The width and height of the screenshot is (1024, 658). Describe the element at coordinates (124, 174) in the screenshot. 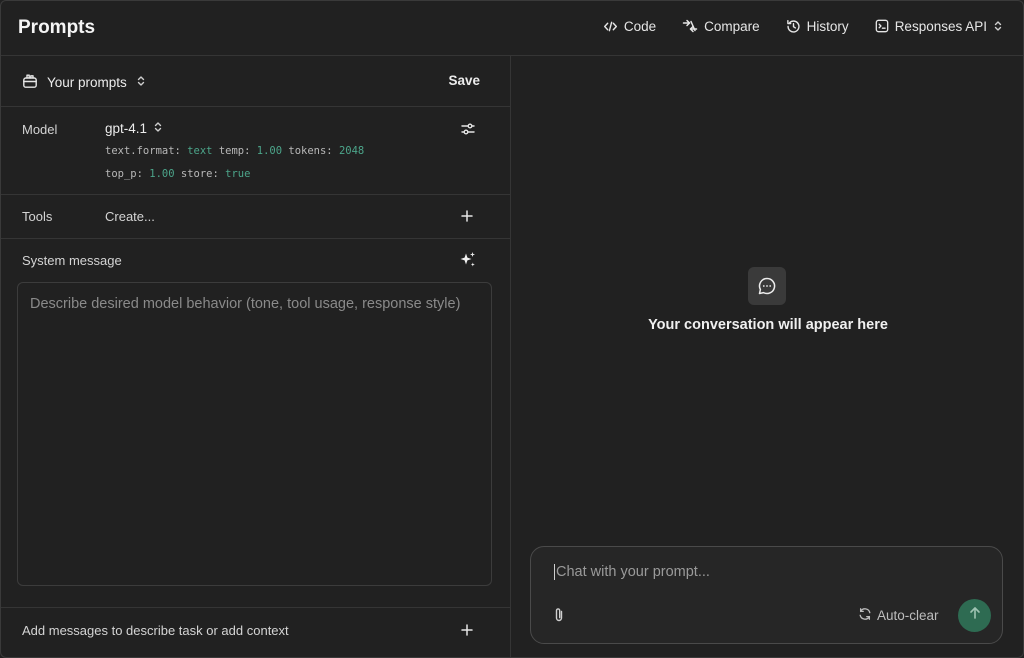

I see `param-key: top_p:` at that location.